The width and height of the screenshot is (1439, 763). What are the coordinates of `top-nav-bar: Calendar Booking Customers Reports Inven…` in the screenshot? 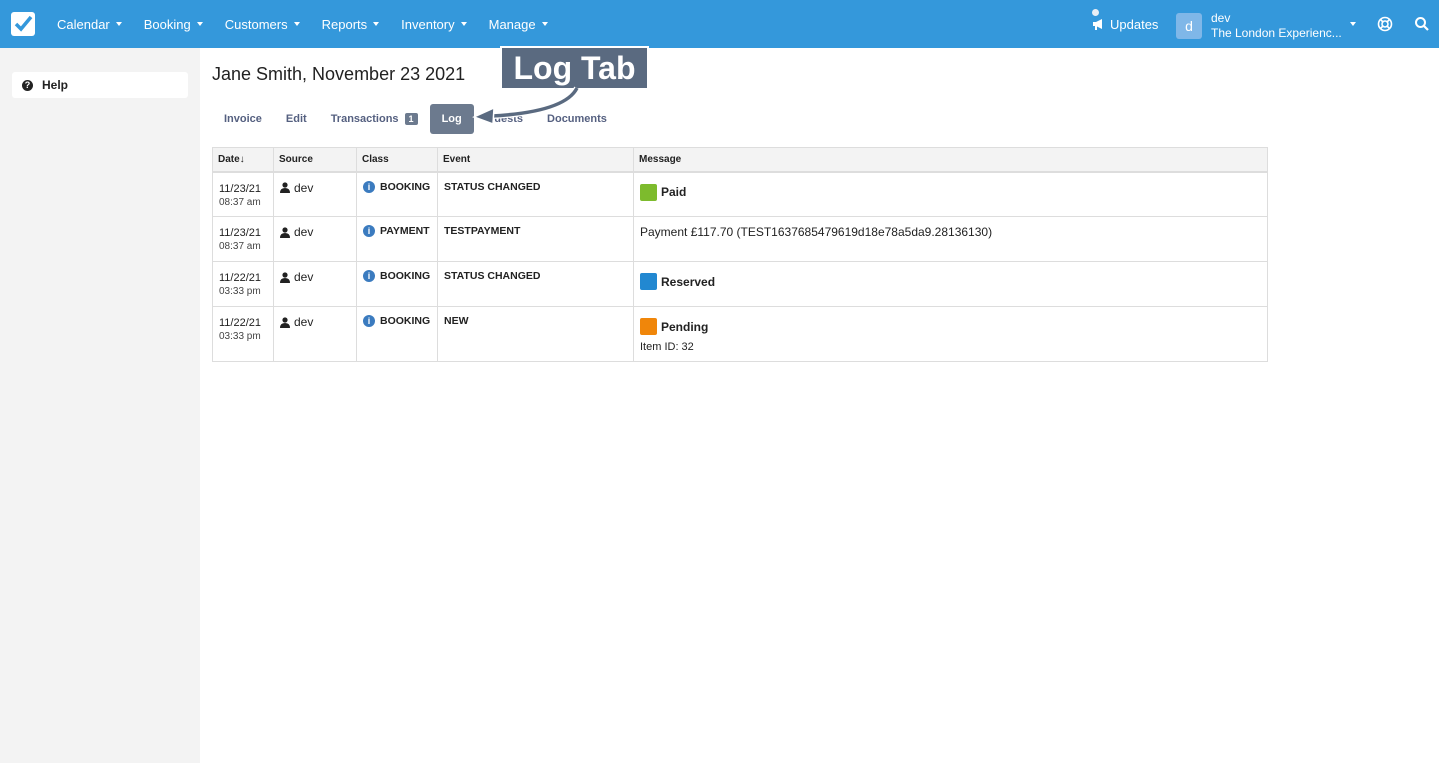 It's located at (719, 24).